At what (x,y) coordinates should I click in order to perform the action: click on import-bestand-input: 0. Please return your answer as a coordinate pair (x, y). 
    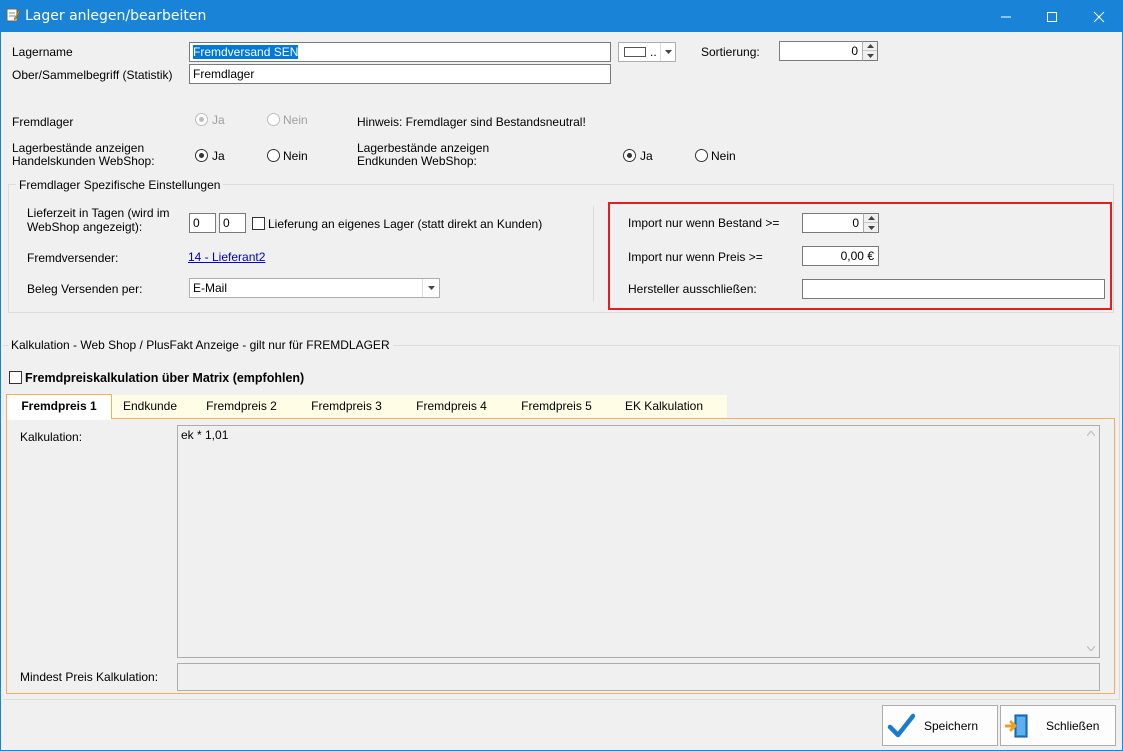
    Looking at the image, I should click on (833, 223).